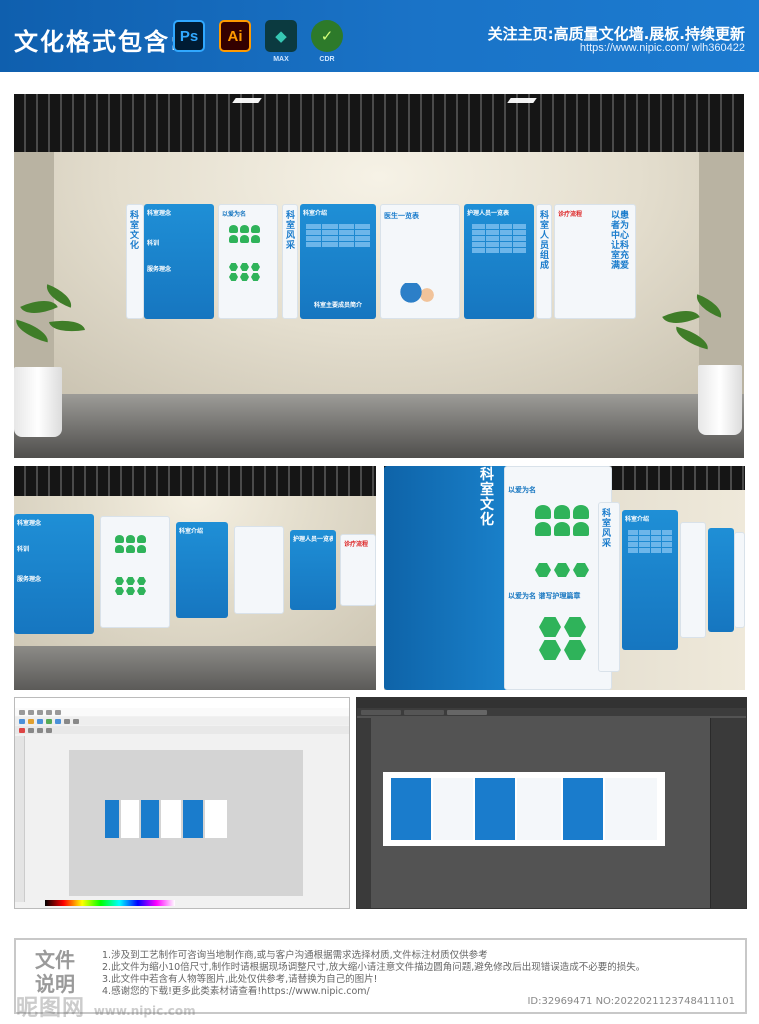 The image size is (759, 1024). What do you see at coordinates (98, 42) in the screenshot?
I see `formats-title: 文化格式包含:` at bounding box center [98, 42].